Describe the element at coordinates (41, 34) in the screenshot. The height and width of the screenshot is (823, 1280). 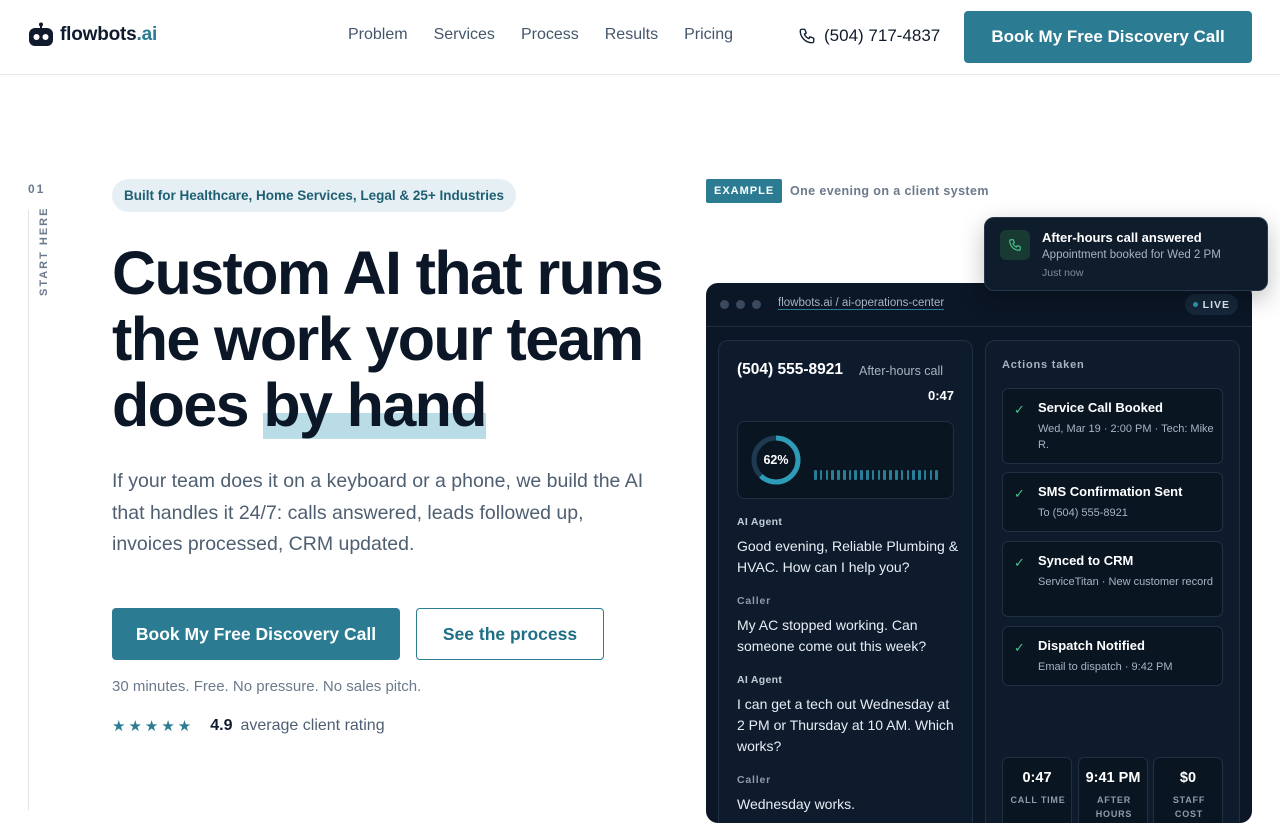
I see `robot-logo-icon` at that location.